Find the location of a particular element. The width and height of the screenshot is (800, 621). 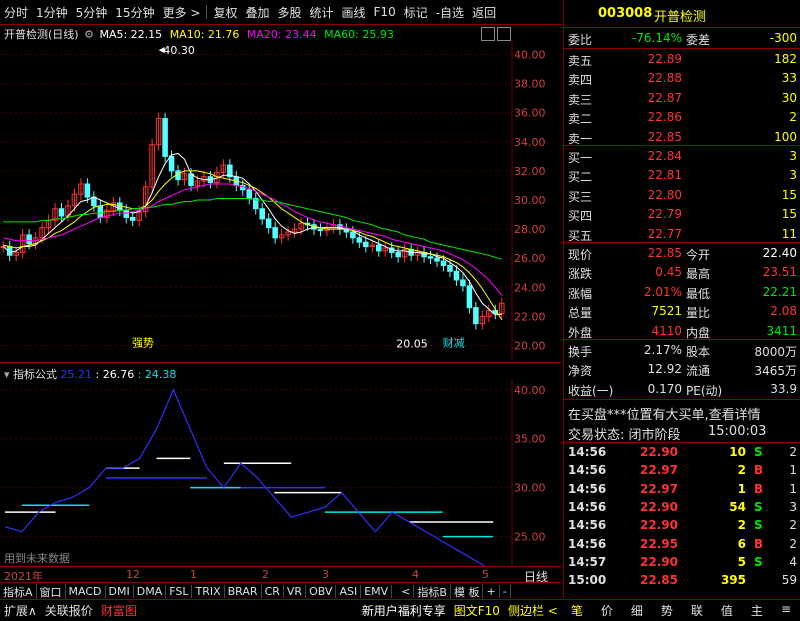

tool-draw: 画线 is located at coordinates (354, 12).